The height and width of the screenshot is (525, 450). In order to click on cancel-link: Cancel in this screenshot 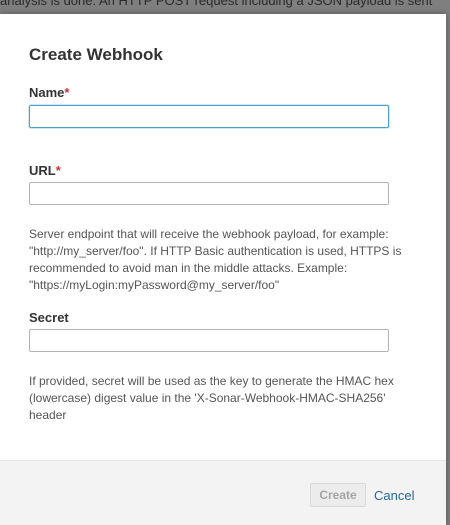, I will do `click(394, 495)`.